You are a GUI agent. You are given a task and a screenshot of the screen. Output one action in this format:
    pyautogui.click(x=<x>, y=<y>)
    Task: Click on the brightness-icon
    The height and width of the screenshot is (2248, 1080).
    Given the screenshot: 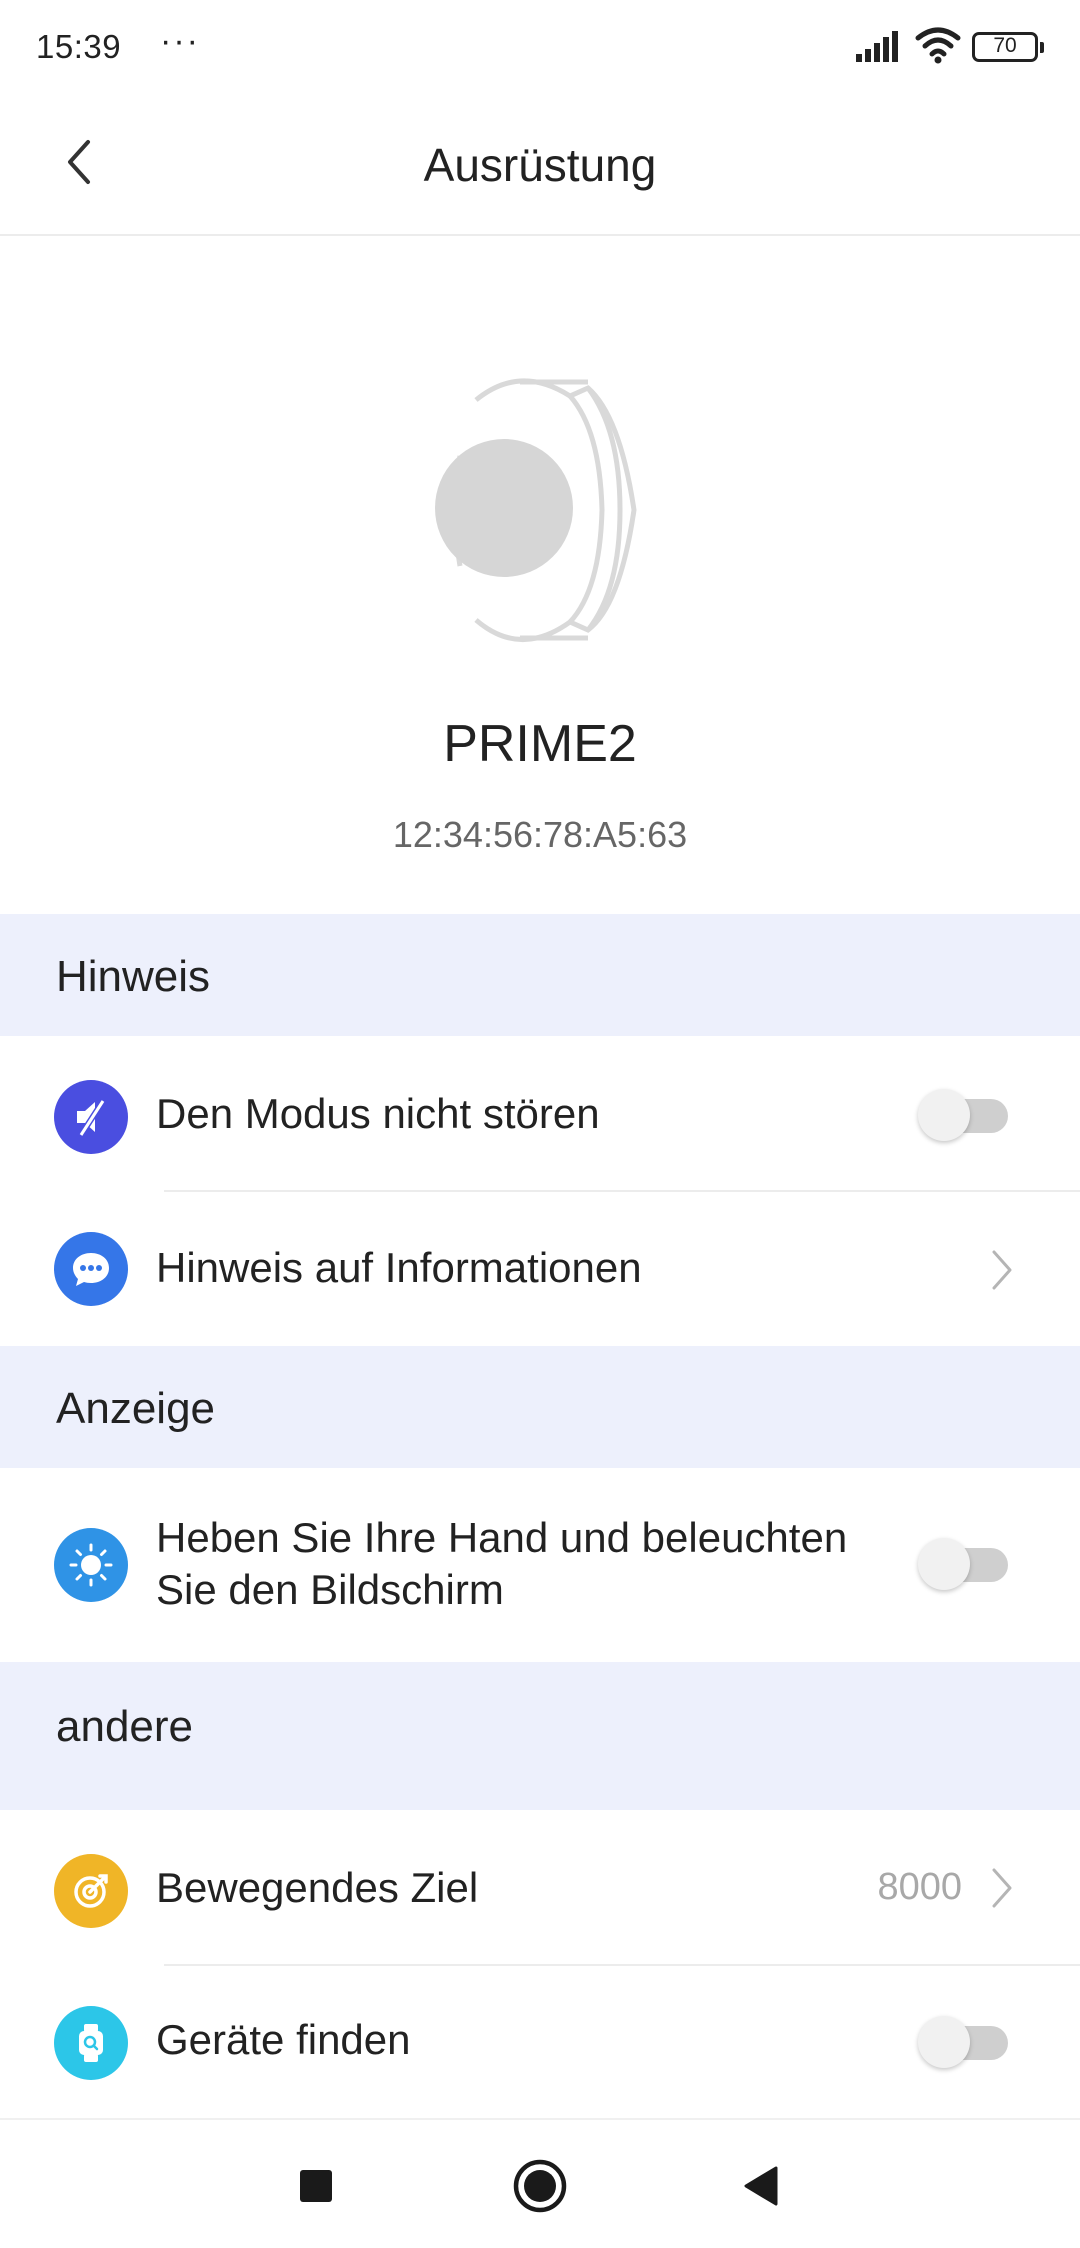 What is the action you would take?
    pyautogui.click(x=91, y=1565)
    